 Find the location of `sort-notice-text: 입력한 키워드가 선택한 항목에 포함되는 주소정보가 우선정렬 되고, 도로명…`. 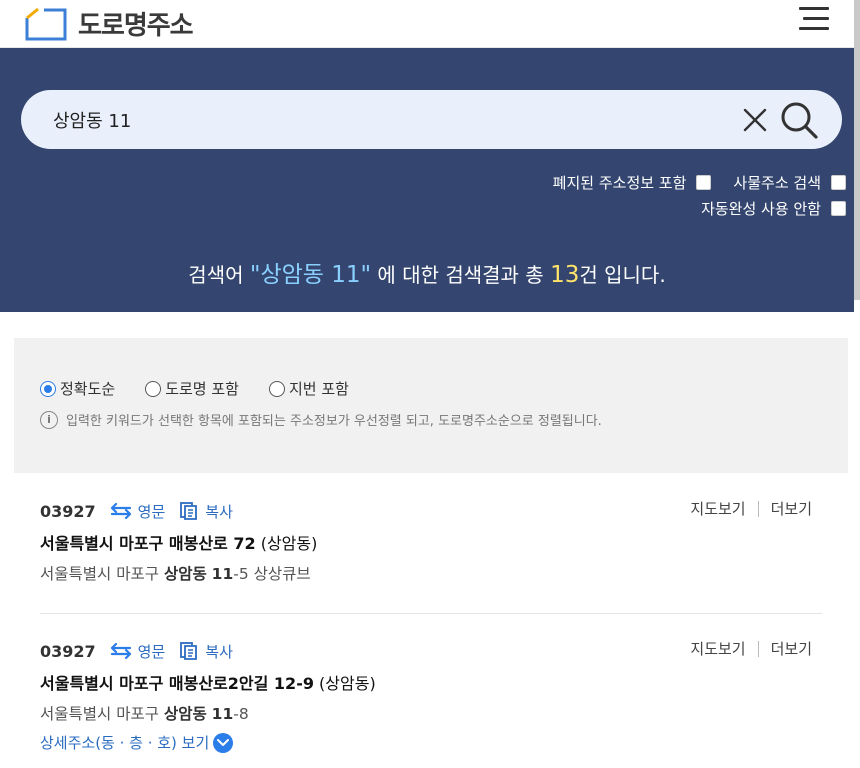

sort-notice-text: 입력한 키워드가 선택한 항목에 포함되는 주소정보가 우선정렬 되고, 도로명… is located at coordinates (334, 421).